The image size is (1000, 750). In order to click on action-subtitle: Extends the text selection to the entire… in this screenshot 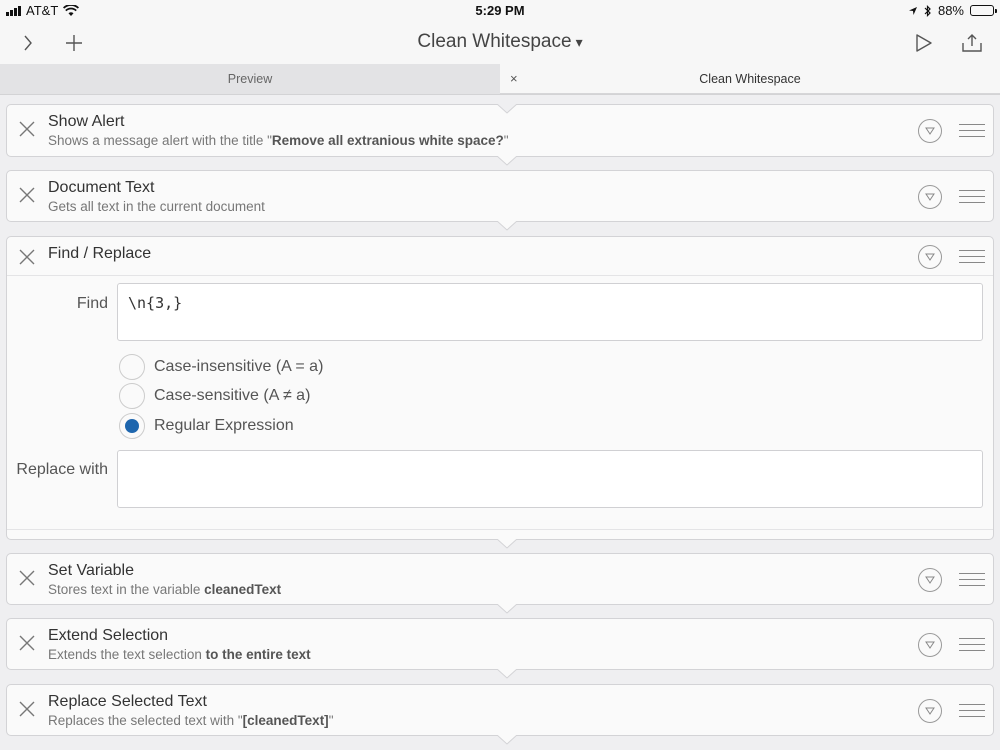, I will do `click(179, 654)`.